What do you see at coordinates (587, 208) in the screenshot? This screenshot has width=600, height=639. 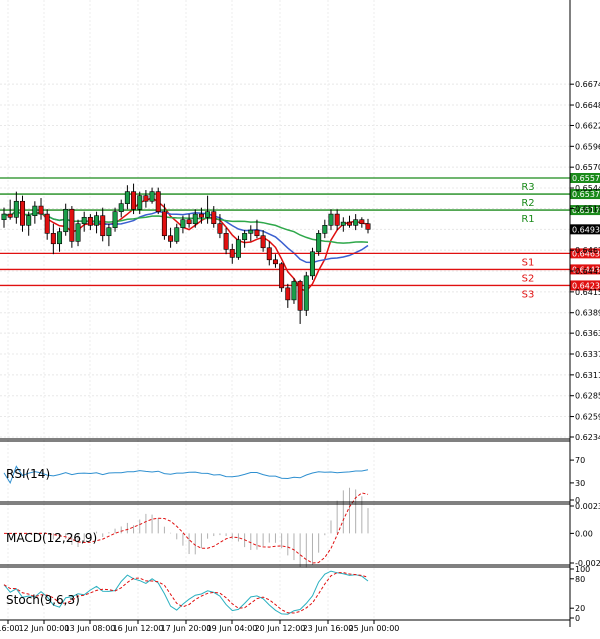 I see `price-tick-label: 0.65190` at bounding box center [587, 208].